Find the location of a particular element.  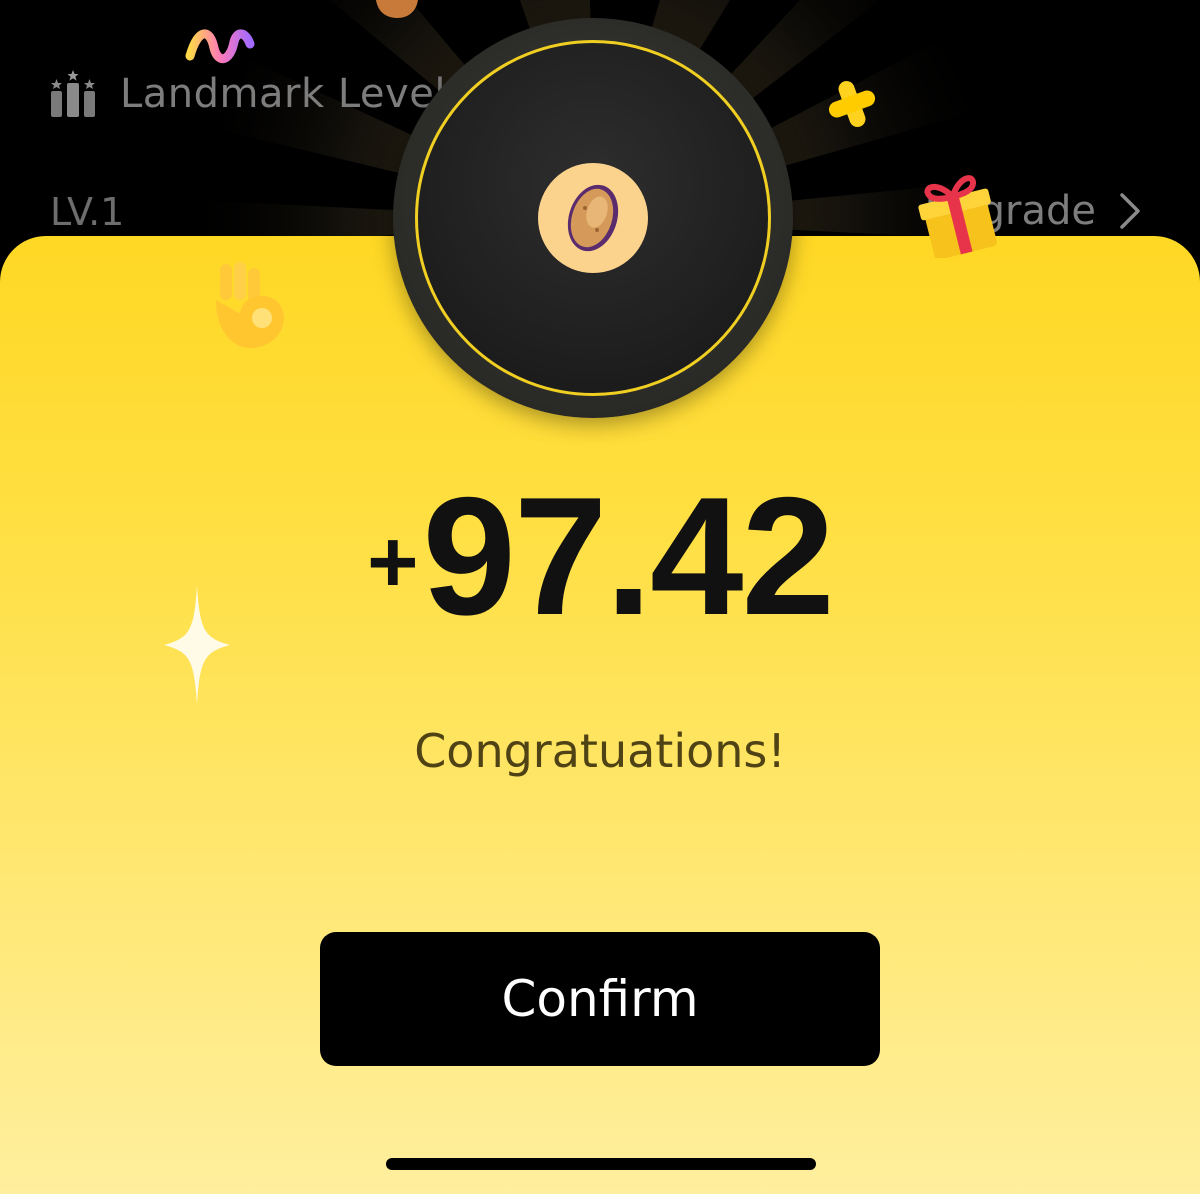

potato-icon is located at coordinates (593, 218).